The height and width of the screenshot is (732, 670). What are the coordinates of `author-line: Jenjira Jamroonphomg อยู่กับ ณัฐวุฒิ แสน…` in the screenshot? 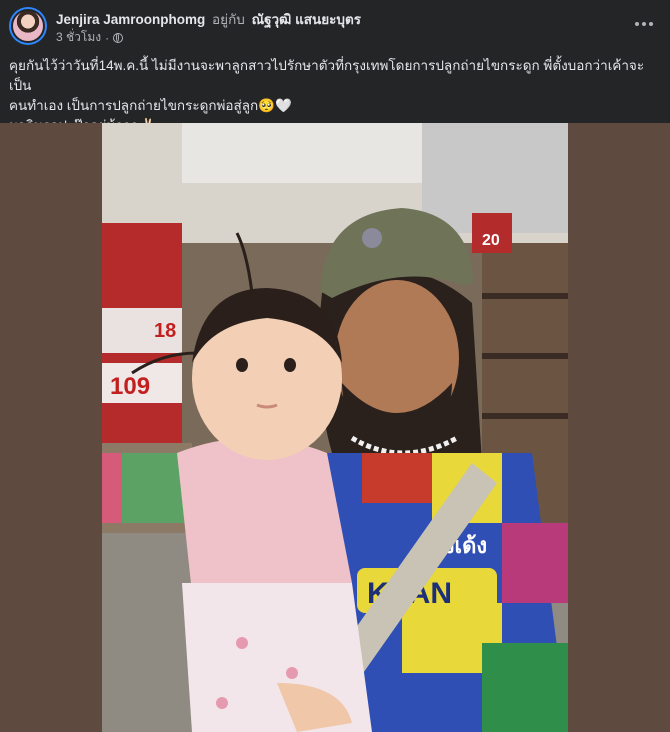 It's located at (208, 19).